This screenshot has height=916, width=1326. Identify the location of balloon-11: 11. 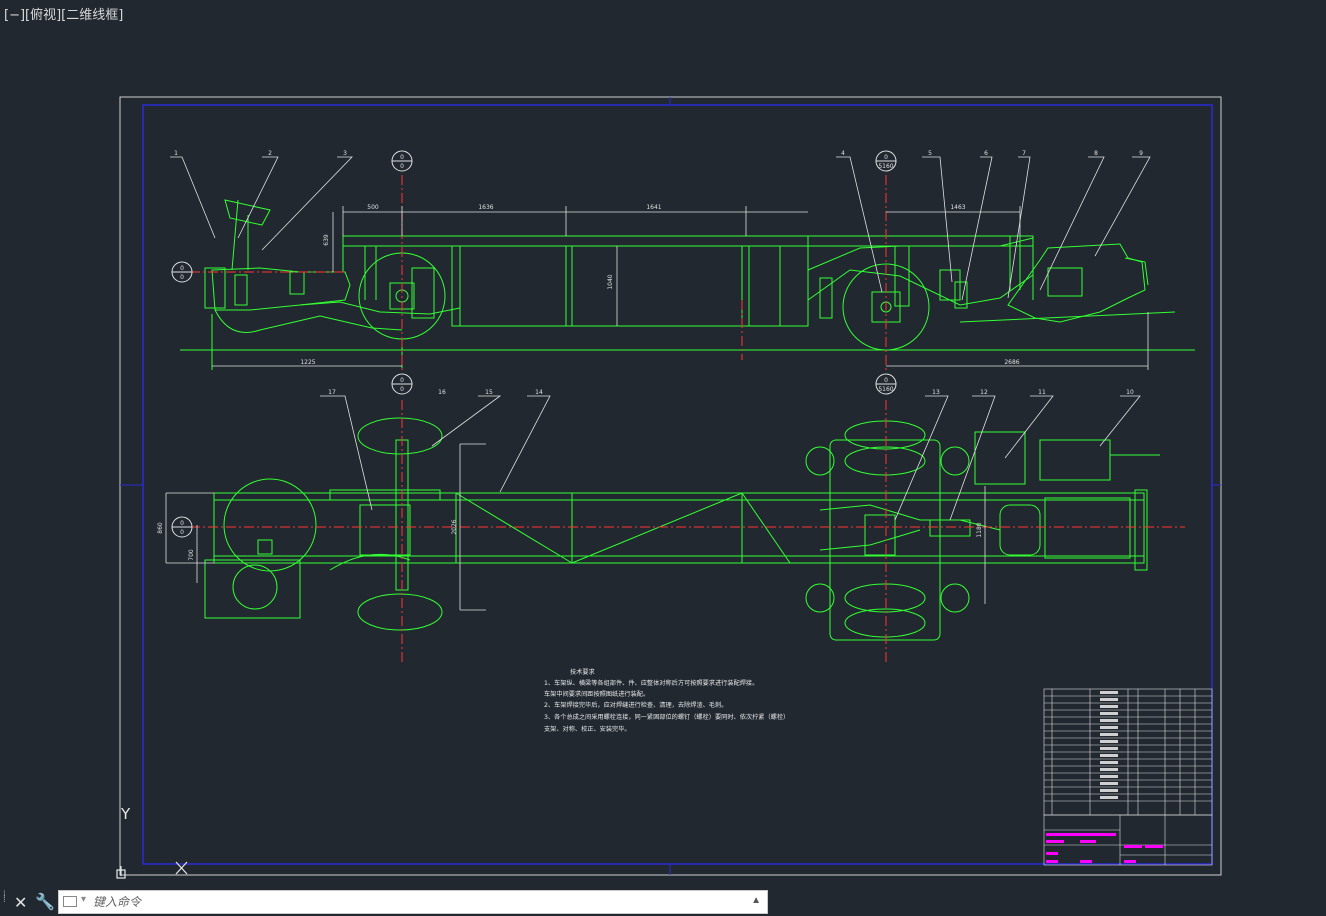
(1042, 392).